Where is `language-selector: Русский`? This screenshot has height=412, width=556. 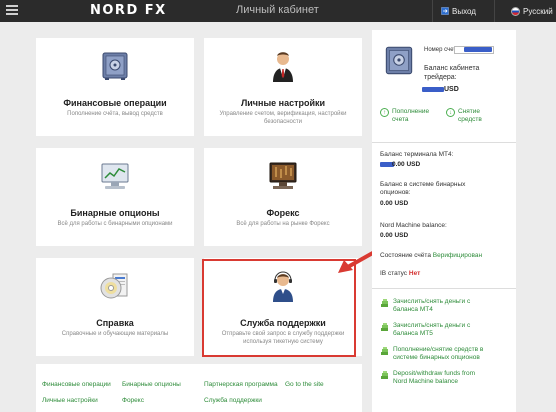 language-selector: Русский is located at coordinates (525, 11).